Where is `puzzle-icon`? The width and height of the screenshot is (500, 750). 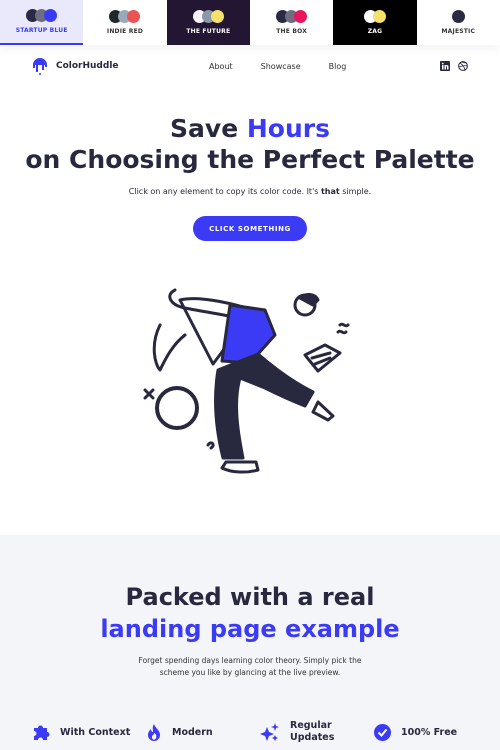 puzzle-icon is located at coordinates (42, 732).